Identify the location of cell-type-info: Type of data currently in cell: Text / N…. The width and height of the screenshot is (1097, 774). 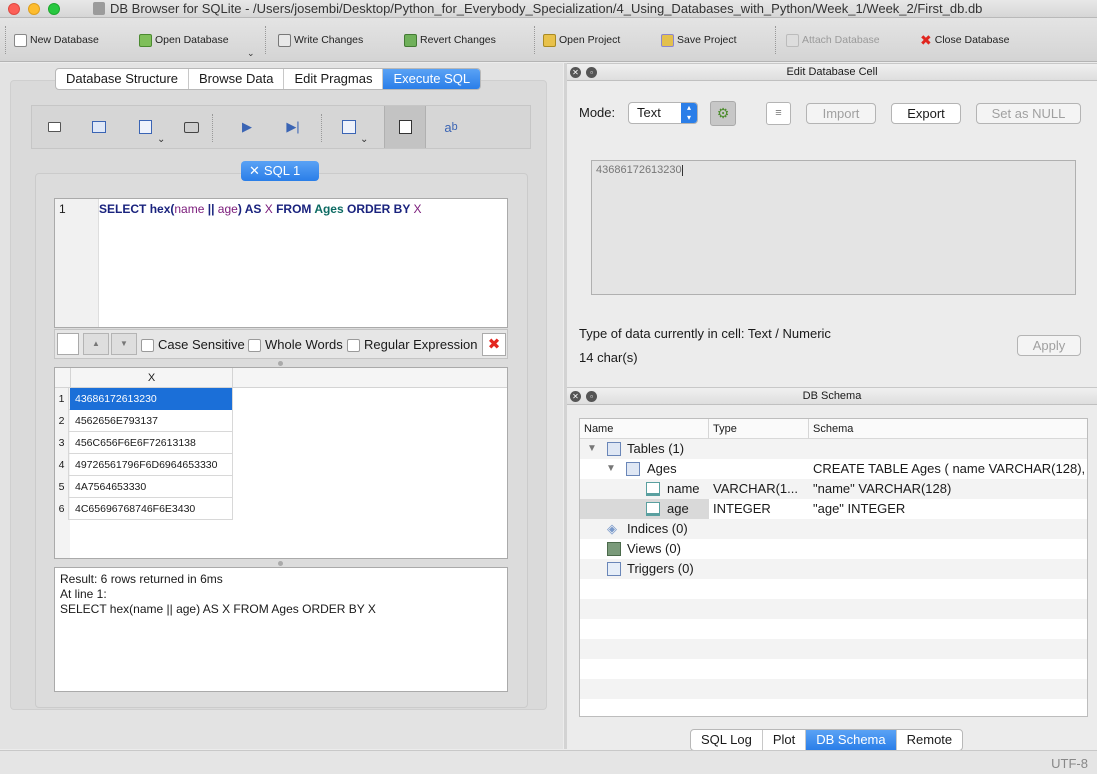
(705, 333).